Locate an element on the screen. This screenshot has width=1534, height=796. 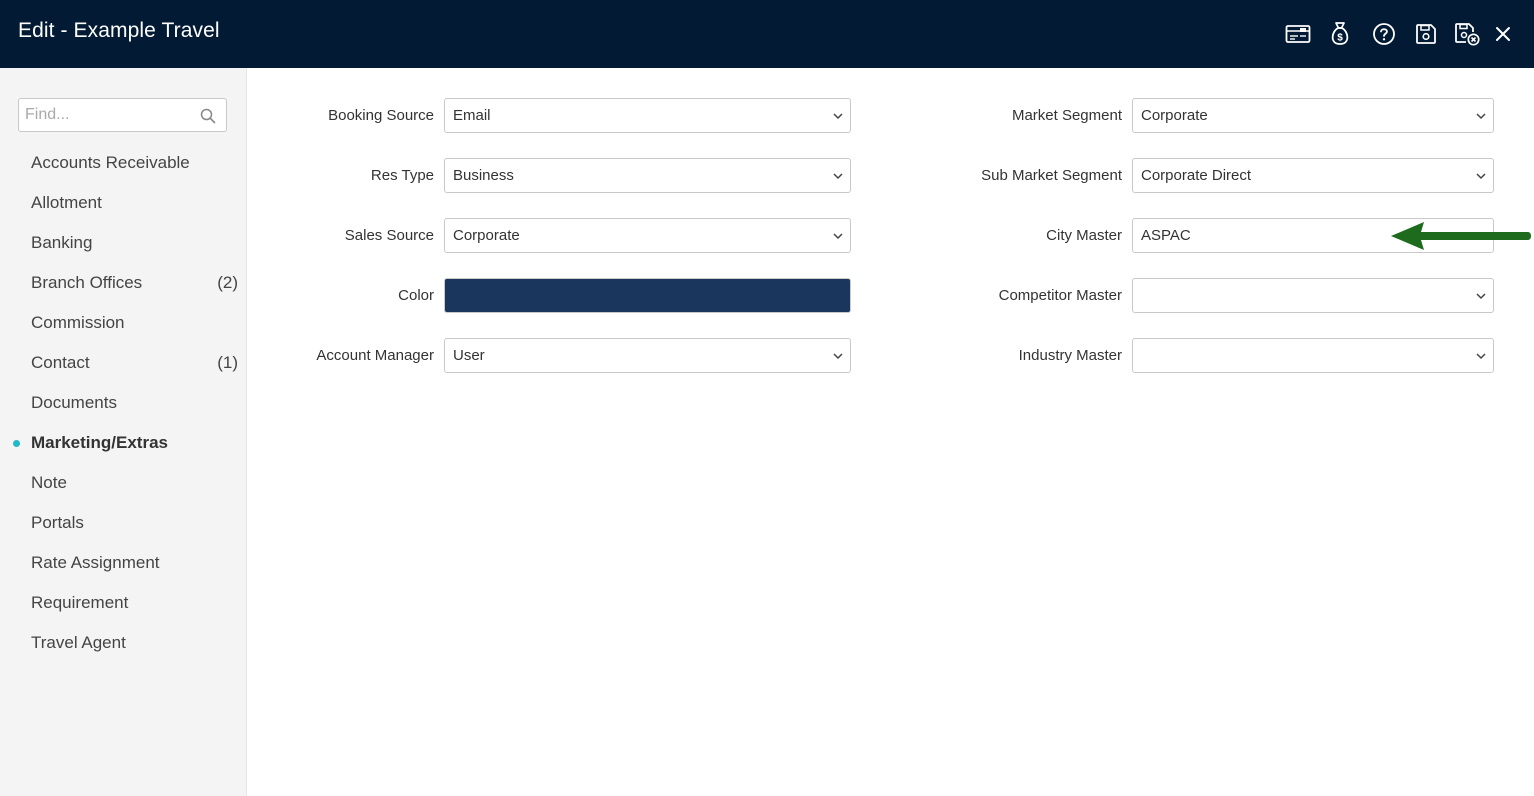
sidebar-item-rate-assignment: Rate Assignment is located at coordinates (123, 563).